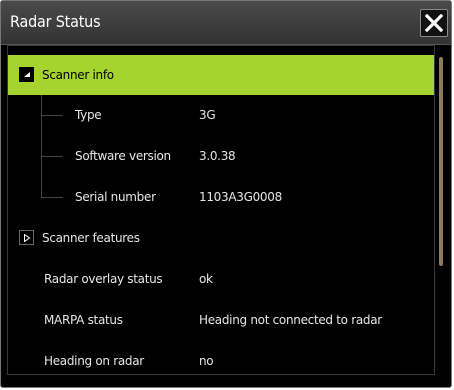 This screenshot has height=390, width=454. I want to click on row-value: 3.0.38, so click(217, 156).